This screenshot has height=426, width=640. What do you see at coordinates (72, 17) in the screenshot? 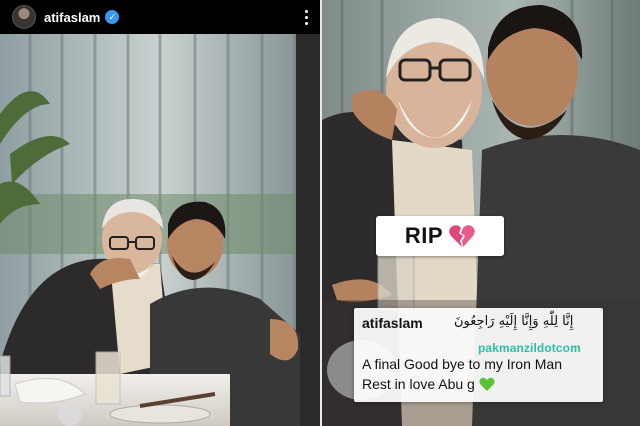
I see `post-username: atifaslam` at bounding box center [72, 17].